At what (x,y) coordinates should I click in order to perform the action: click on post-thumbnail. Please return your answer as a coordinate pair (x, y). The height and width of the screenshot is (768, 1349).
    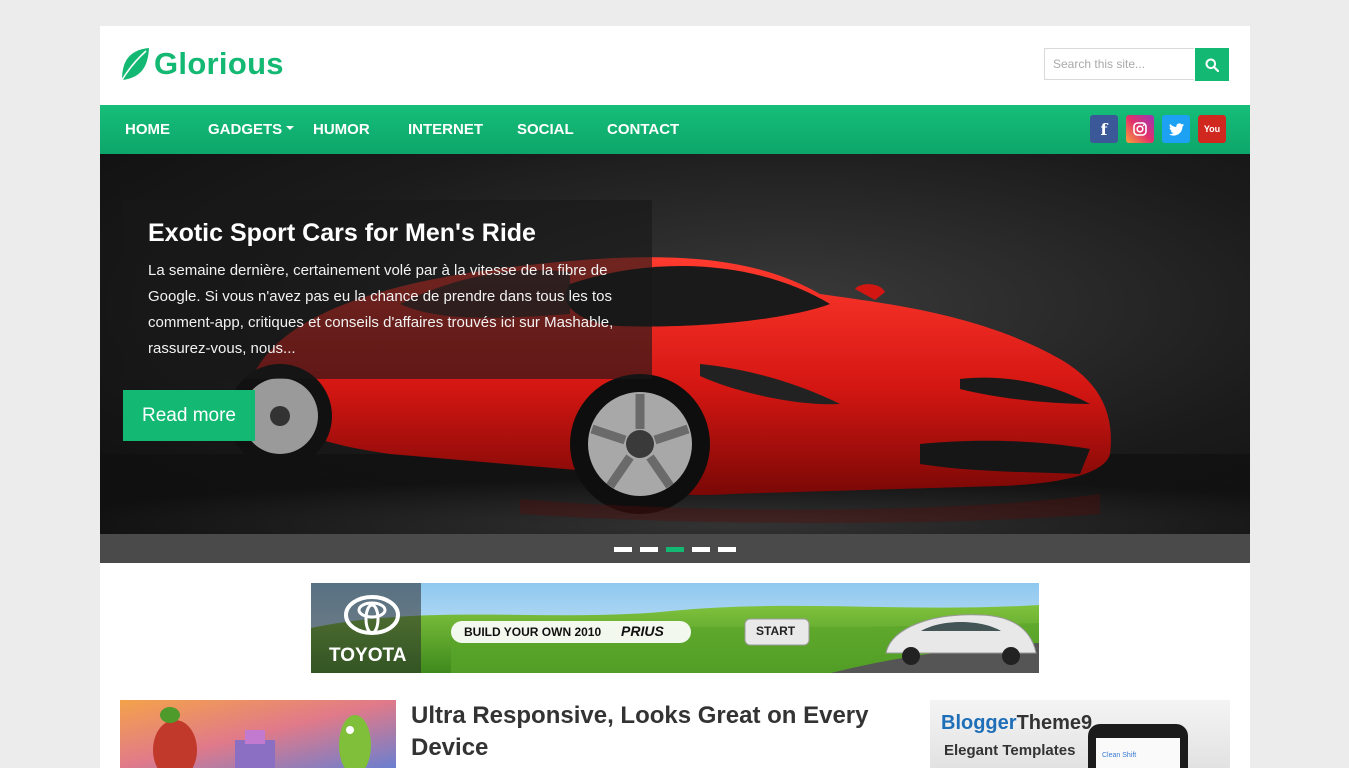
    Looking at the image, I should click on (258, 734).